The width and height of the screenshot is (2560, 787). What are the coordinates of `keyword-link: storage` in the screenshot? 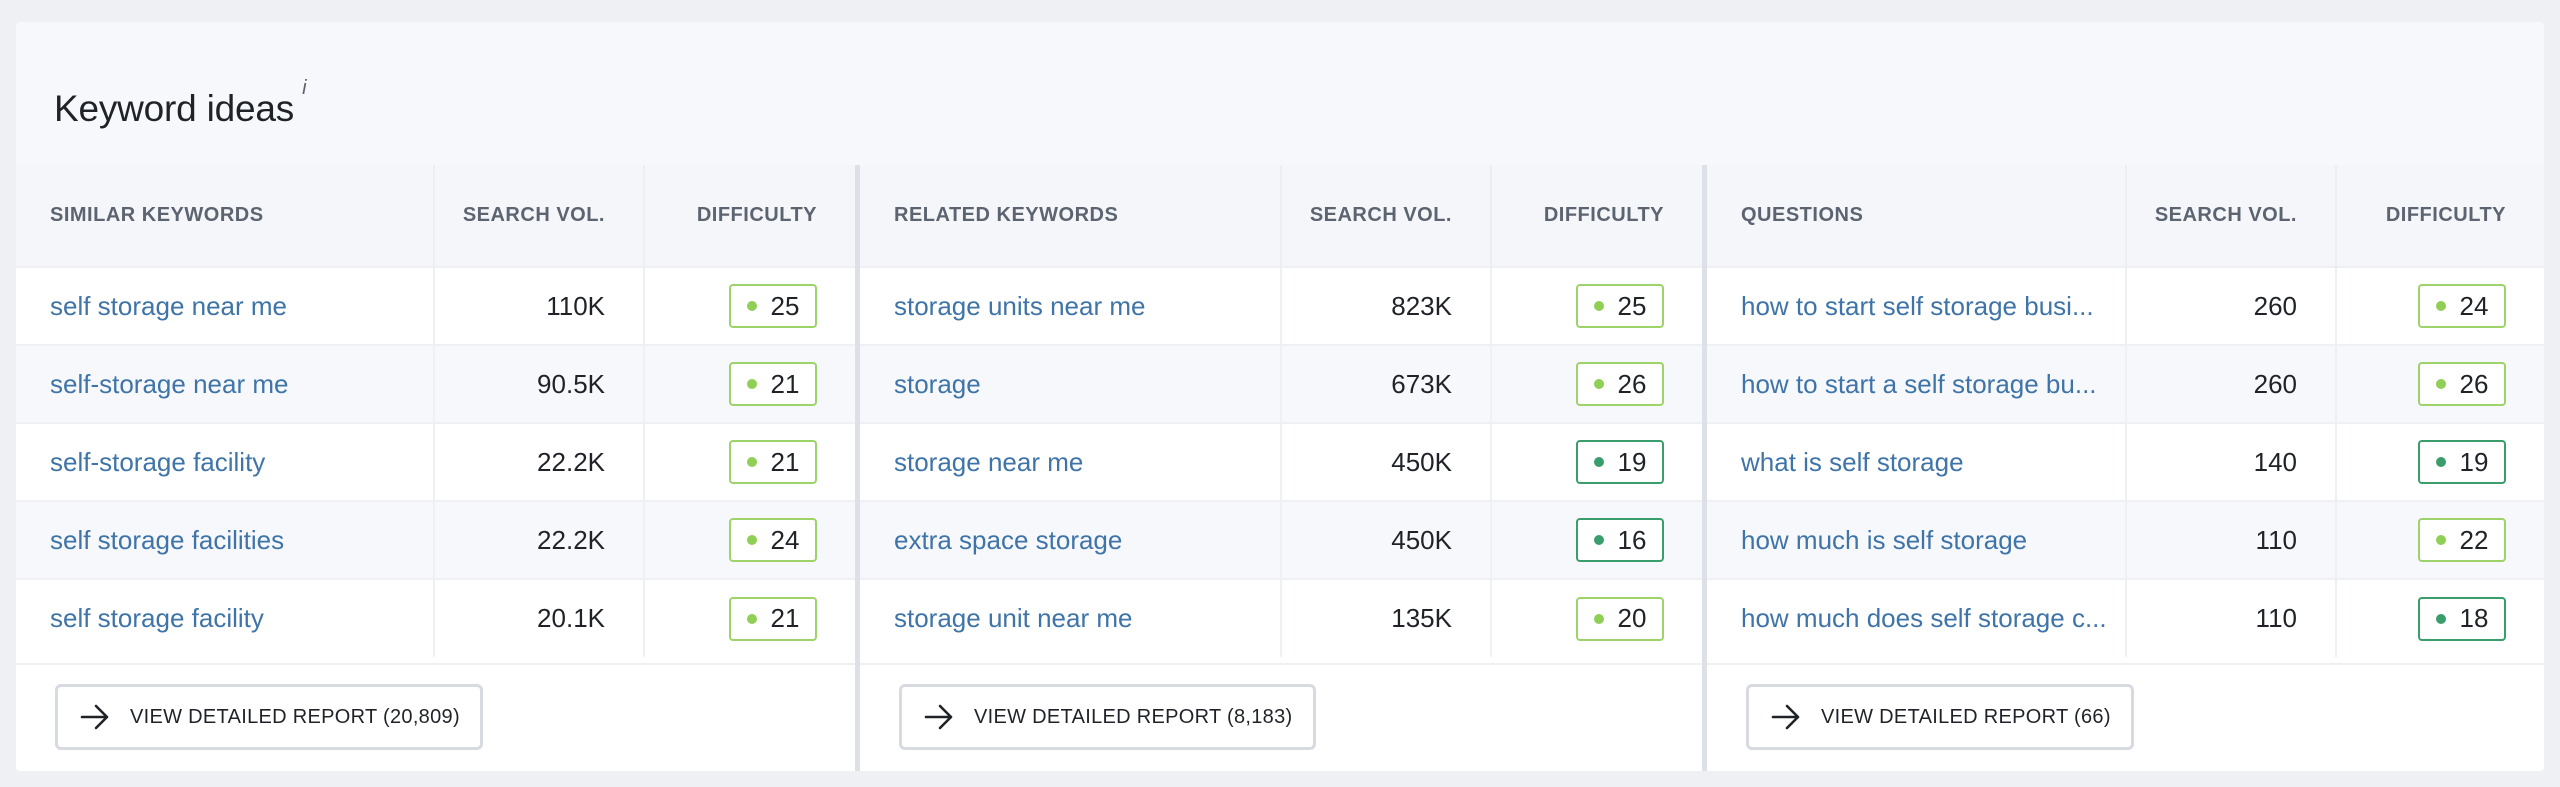 It's located at (1071, 384).